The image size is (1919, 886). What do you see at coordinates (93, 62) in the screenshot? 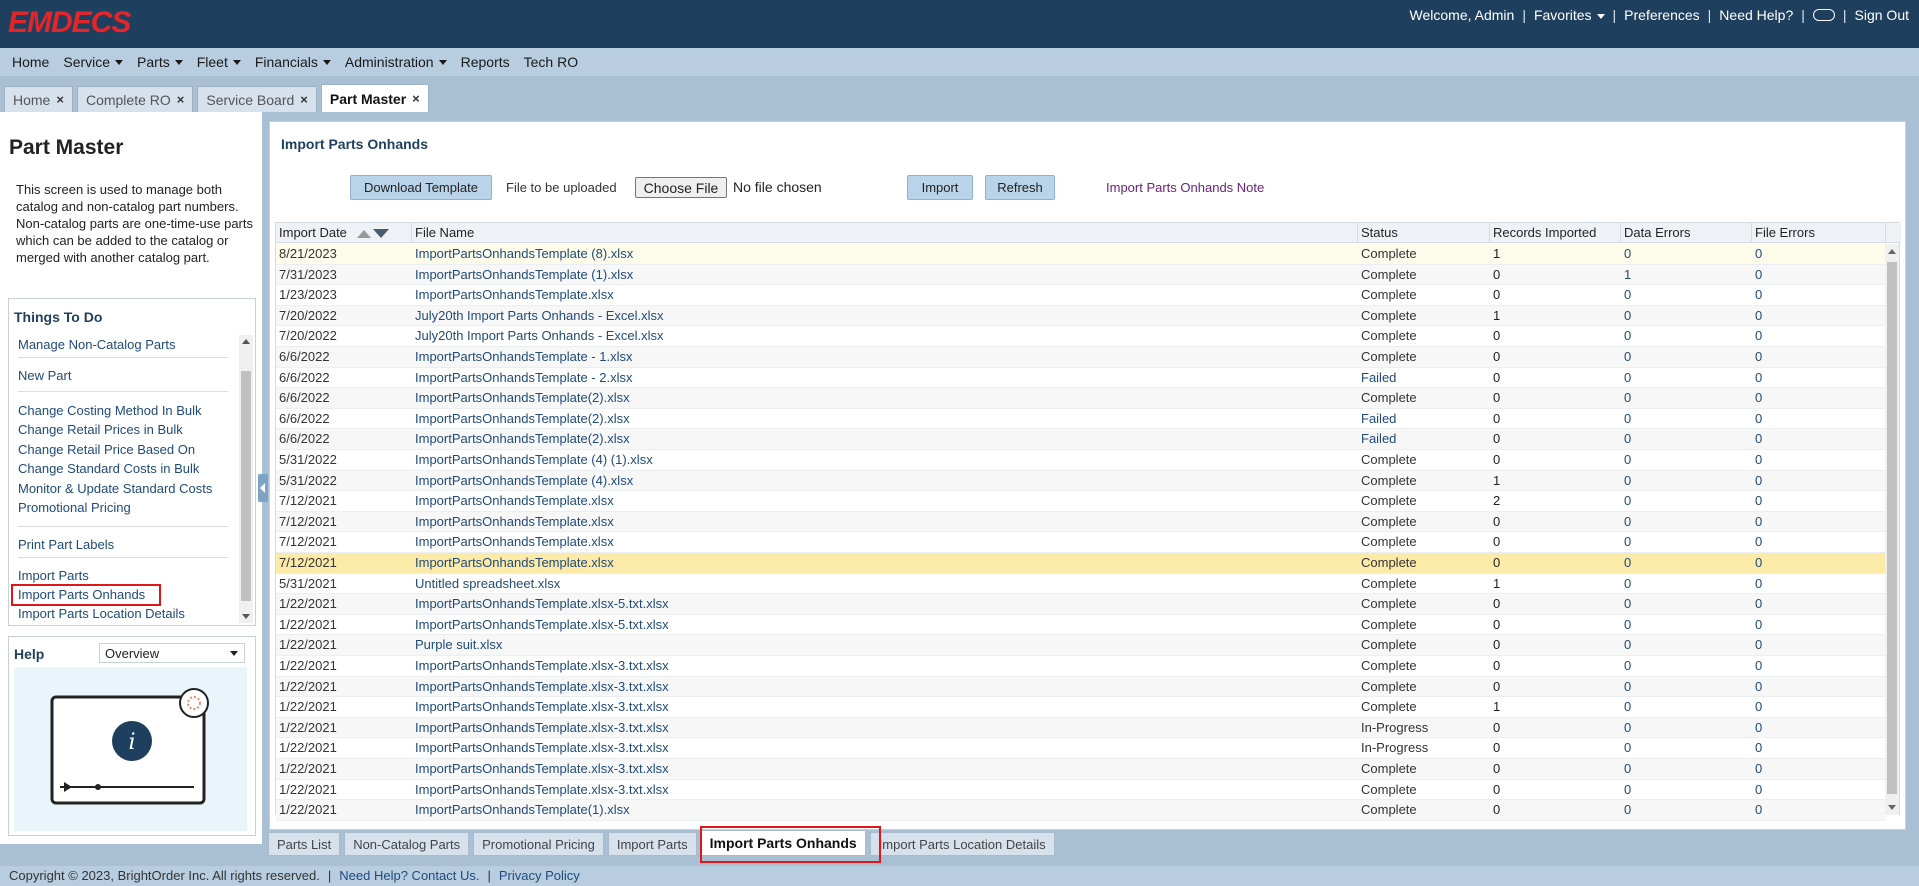
I see `menu-service: Service` at bounding box center [93, 62].